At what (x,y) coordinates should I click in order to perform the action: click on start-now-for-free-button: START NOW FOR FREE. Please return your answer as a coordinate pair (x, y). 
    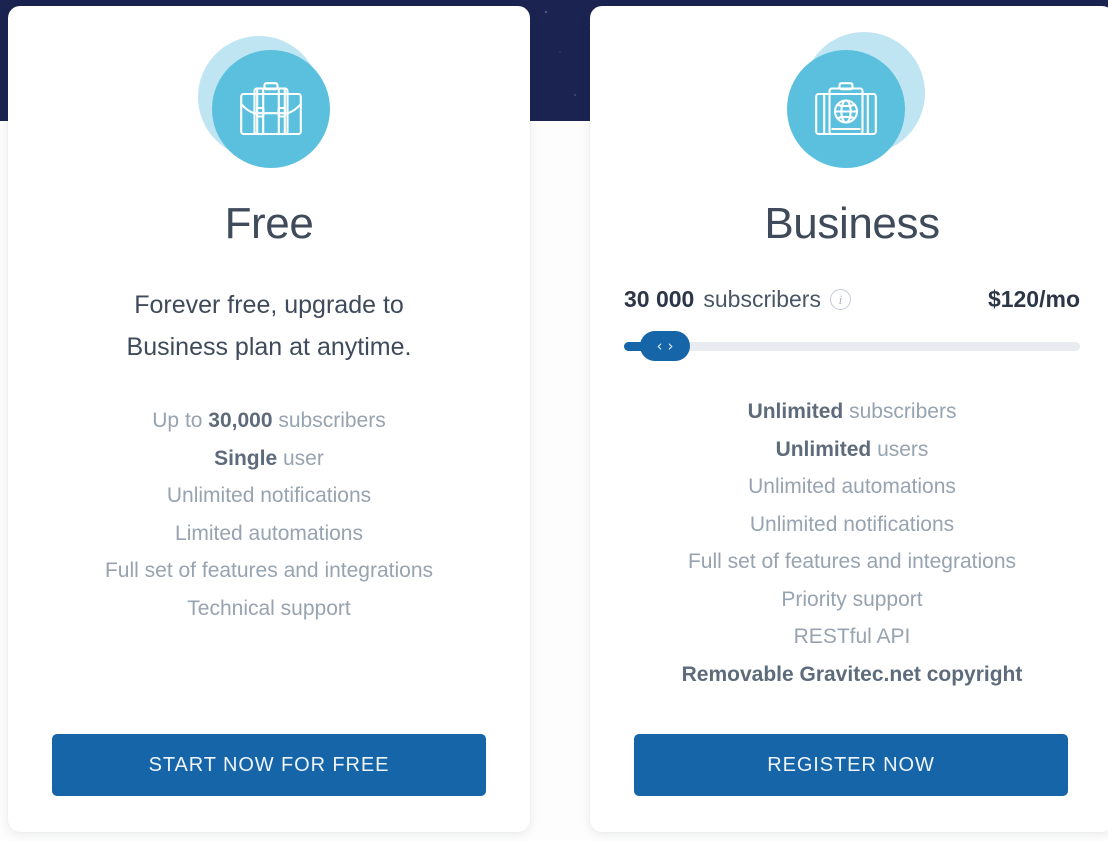
    Looking at the image, I should click on (269, 765).